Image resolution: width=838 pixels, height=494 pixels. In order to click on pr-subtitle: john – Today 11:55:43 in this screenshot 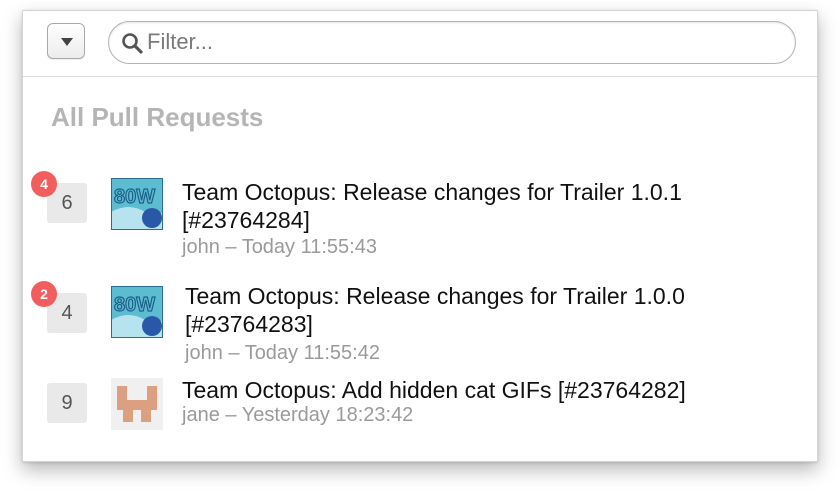, I will do `click(279, 247)`.